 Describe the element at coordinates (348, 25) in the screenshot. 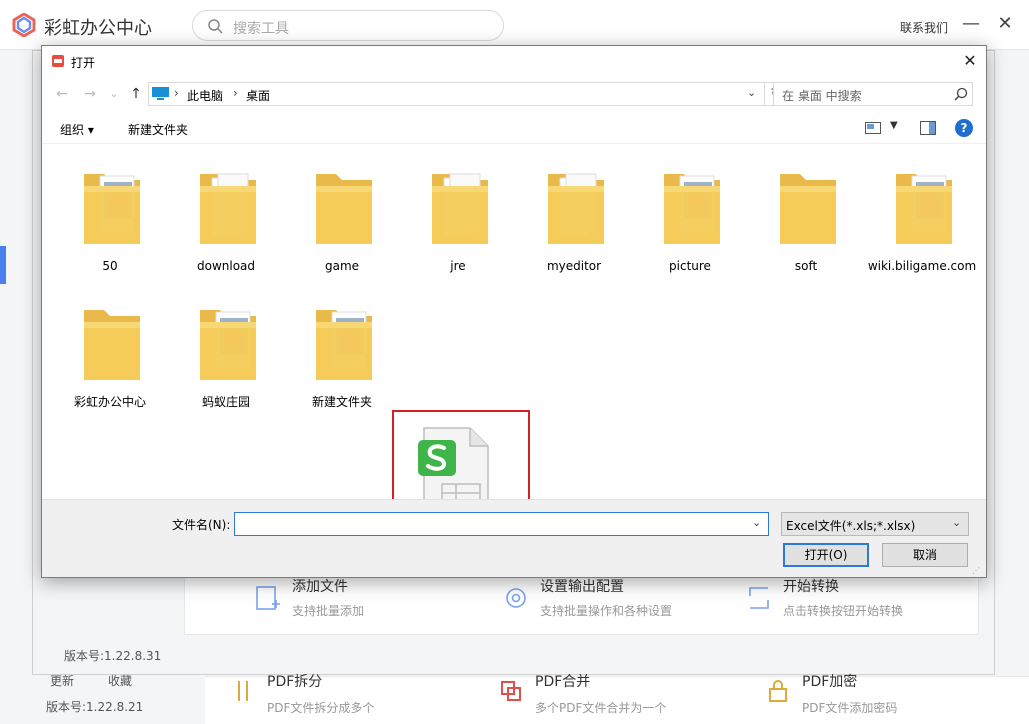

I see `app-search-input: 搜索工具` at that location.